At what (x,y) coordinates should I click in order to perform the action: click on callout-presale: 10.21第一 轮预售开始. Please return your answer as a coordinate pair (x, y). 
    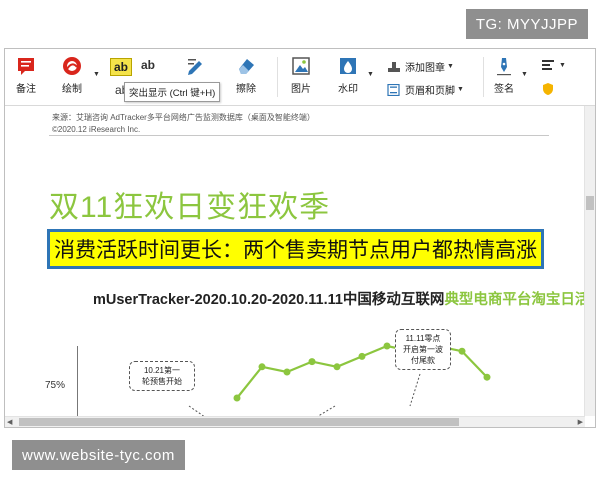
    Looking at the image, I should click on (162, 376).